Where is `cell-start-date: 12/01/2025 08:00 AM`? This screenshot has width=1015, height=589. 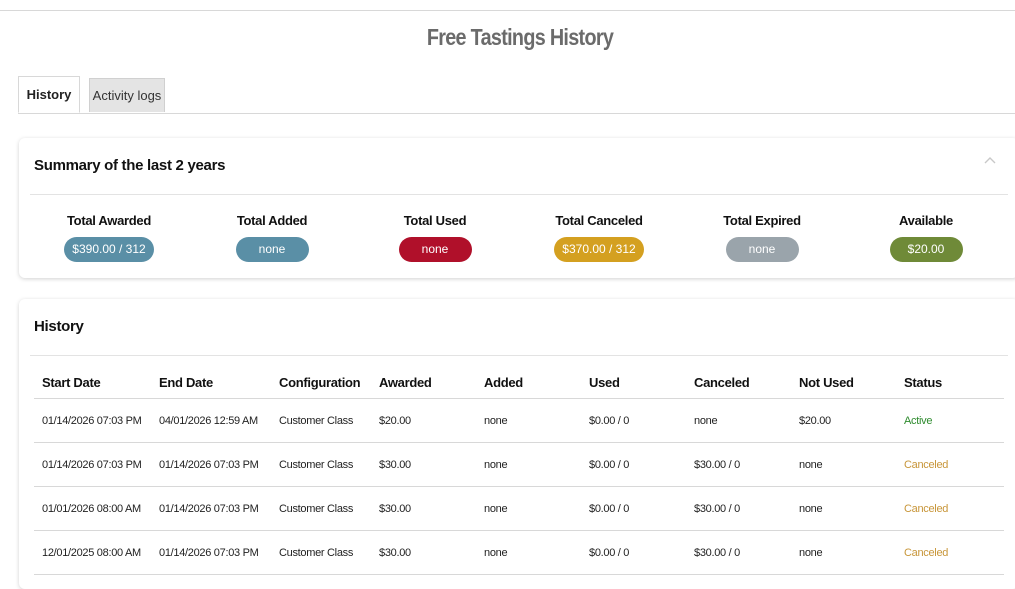 cell-start-date: 12/01/2025 08:00 AM is located at coordinates (92, 552).